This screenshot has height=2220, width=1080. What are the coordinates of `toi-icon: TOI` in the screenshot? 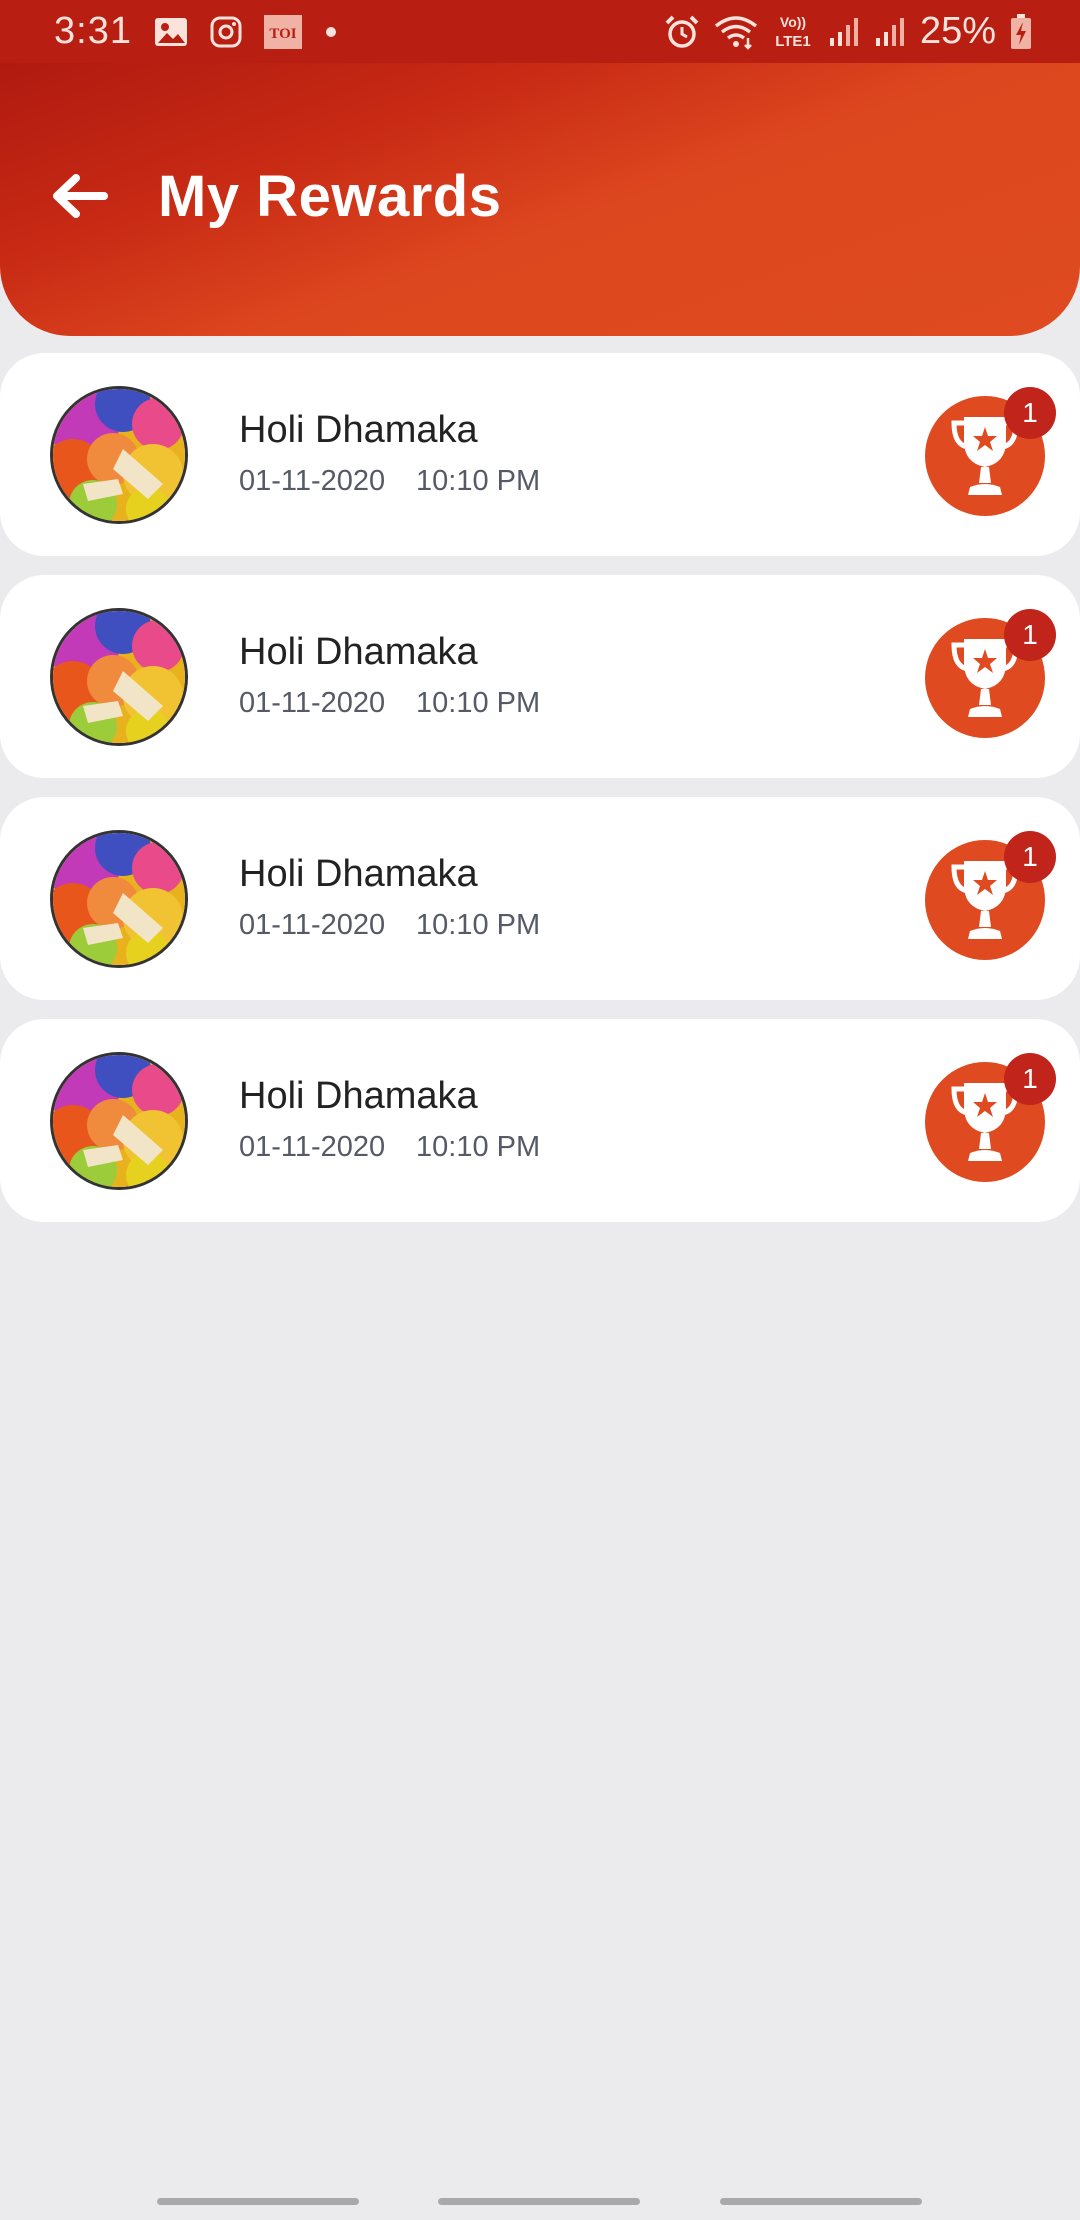 It's located at (282, 31).